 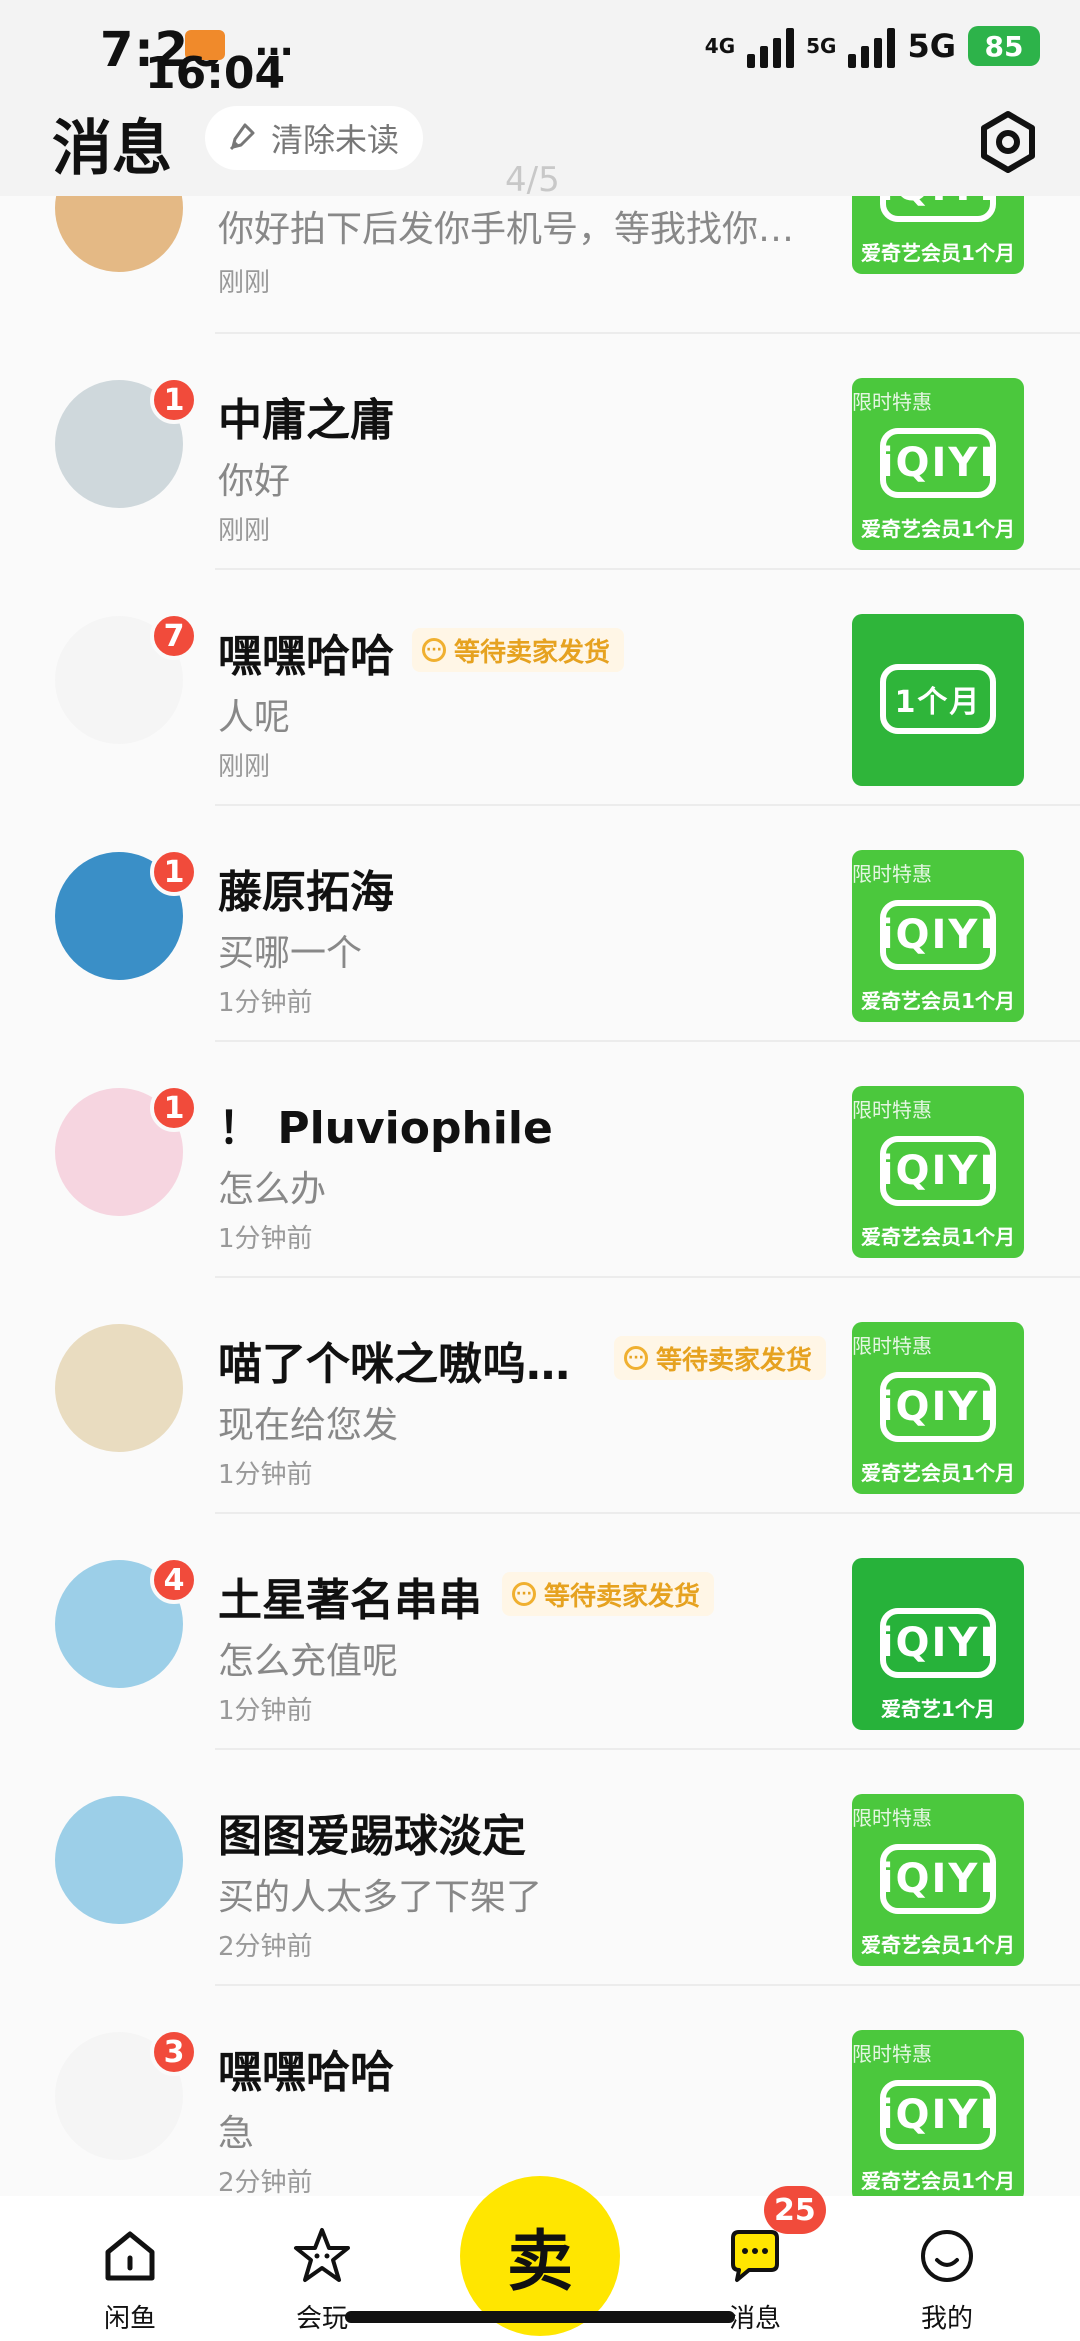 I want to click on network-label-5g-2: 5G, so click(x=931, y=46).